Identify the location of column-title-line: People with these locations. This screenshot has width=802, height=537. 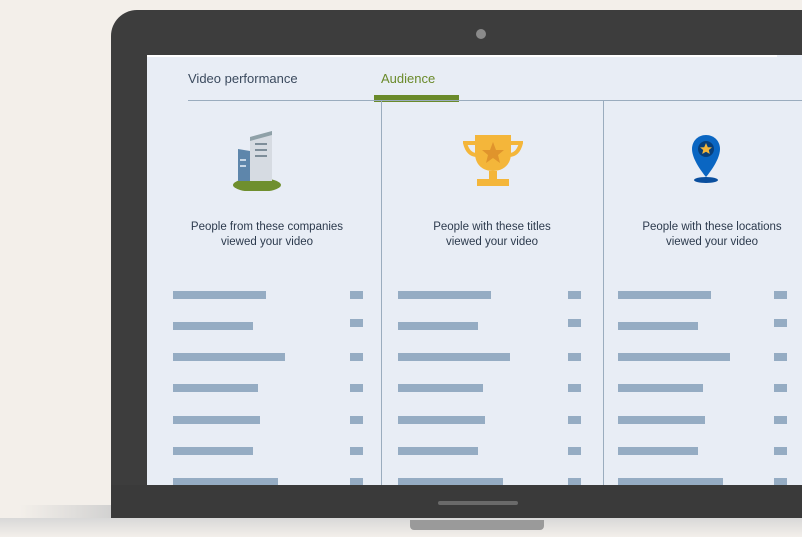
(712, 227).